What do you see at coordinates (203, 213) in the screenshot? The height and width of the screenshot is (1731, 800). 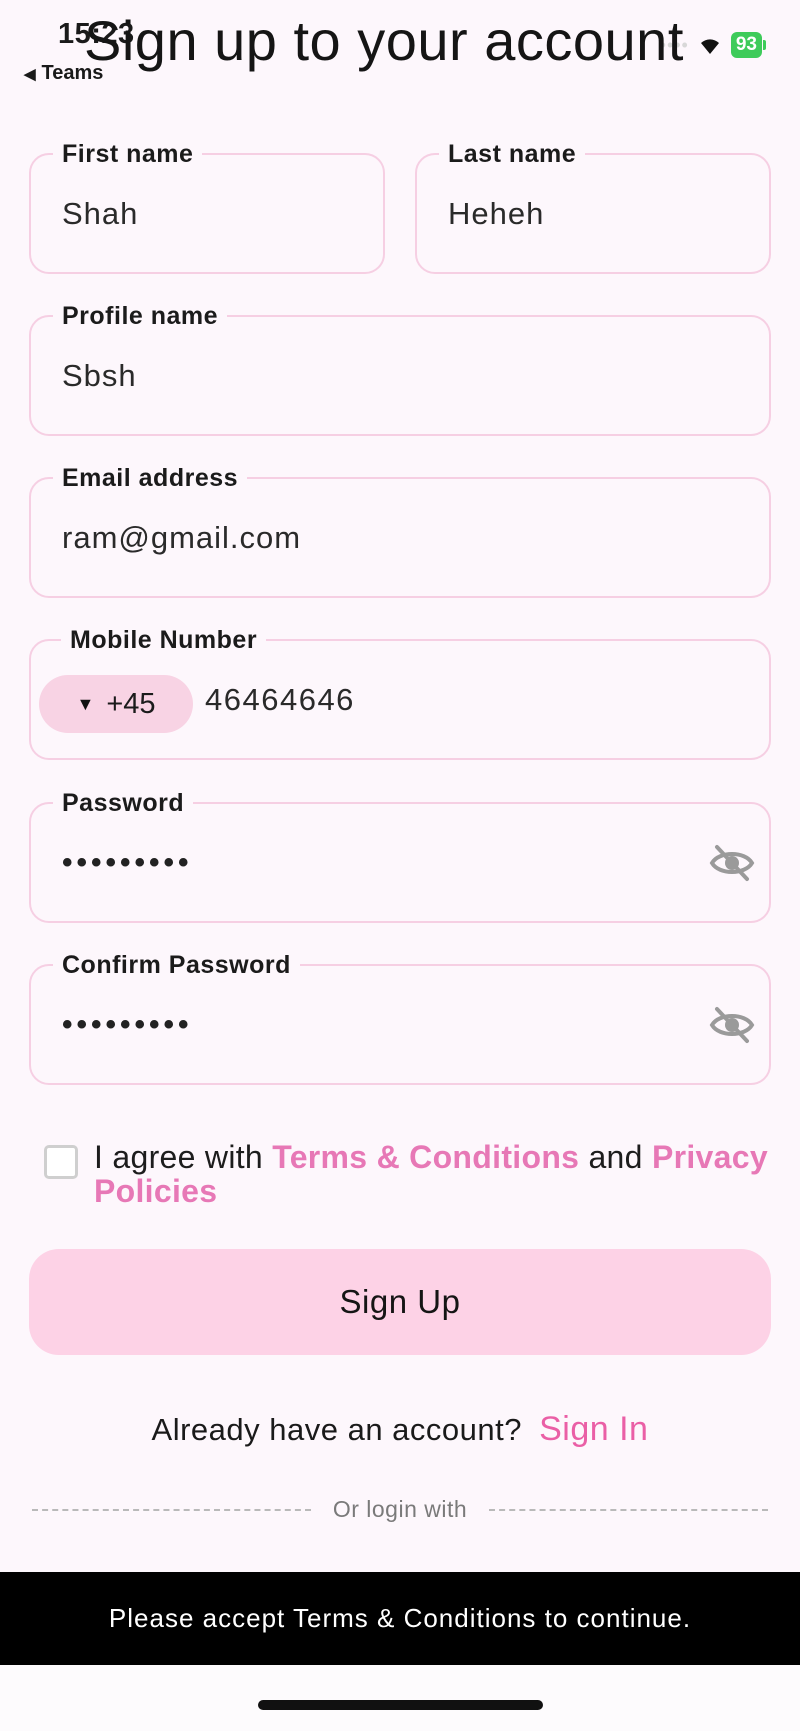 I see `first-name-input: Shah` at bounding box center [203, 213].